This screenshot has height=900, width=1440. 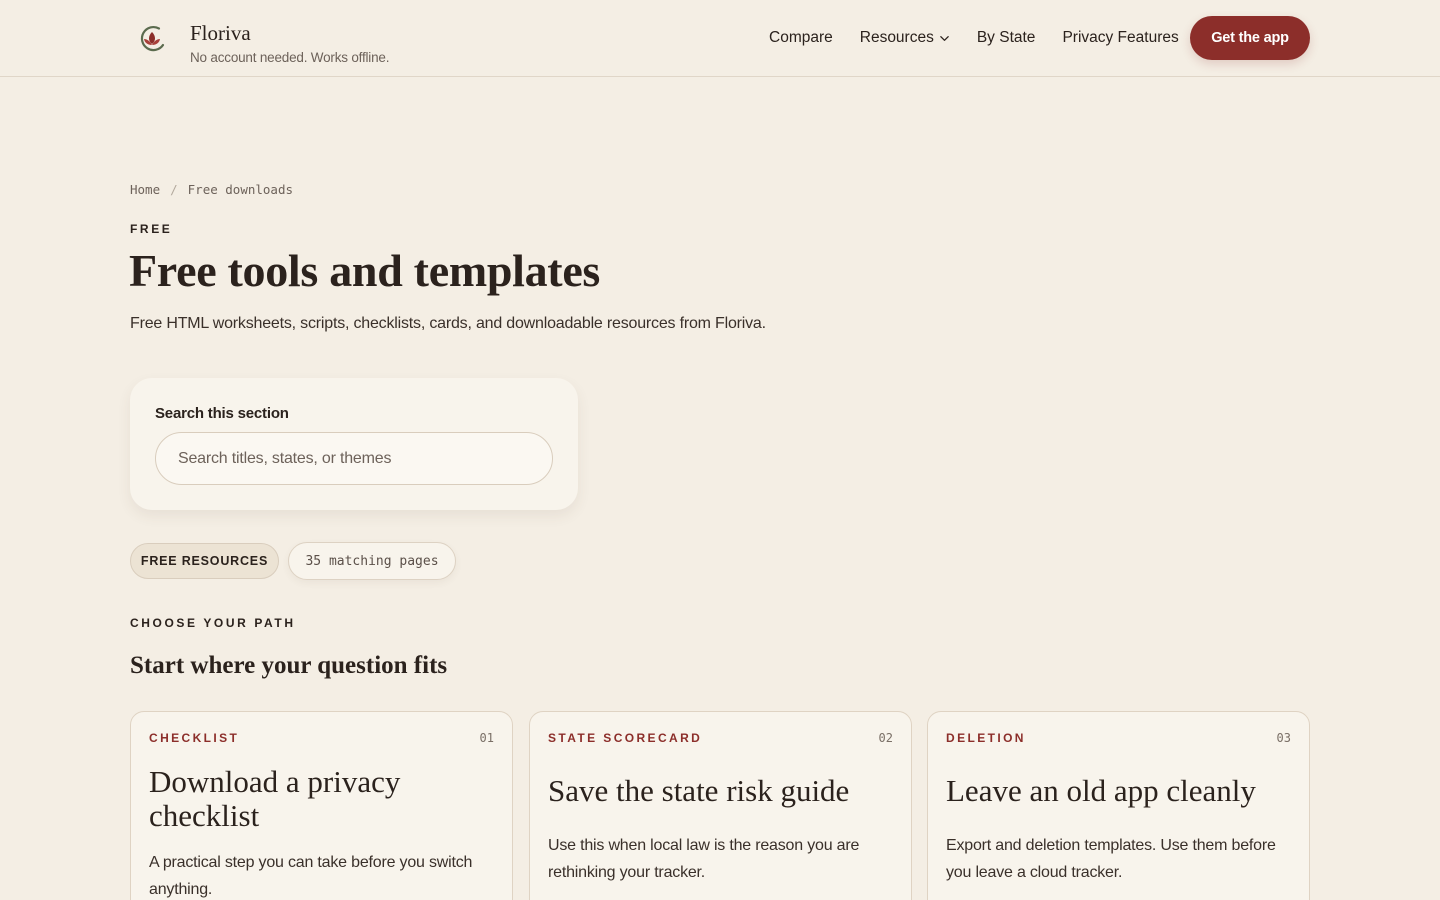 What do you see at coordinates (222, 413) in the screenshot?
I see `search-label: Search this section` at bounding box center [222, 413].